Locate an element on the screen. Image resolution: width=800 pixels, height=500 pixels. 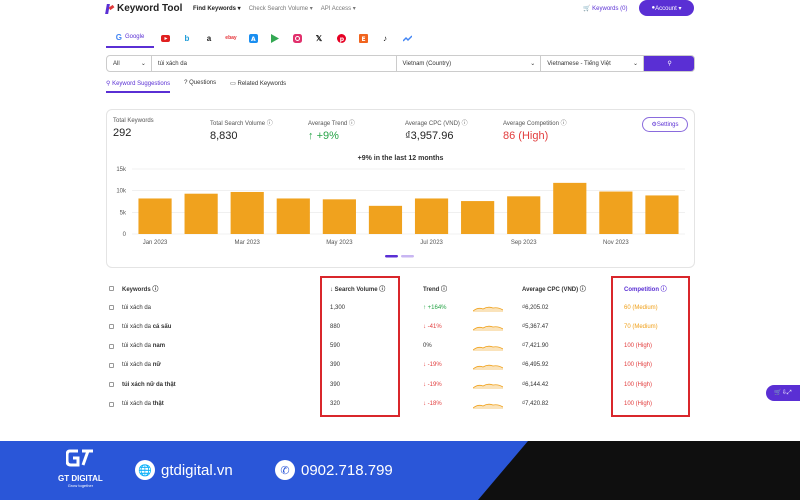
keyword-cell: túi xách nữ da thật is located at coordinates (149, 385).